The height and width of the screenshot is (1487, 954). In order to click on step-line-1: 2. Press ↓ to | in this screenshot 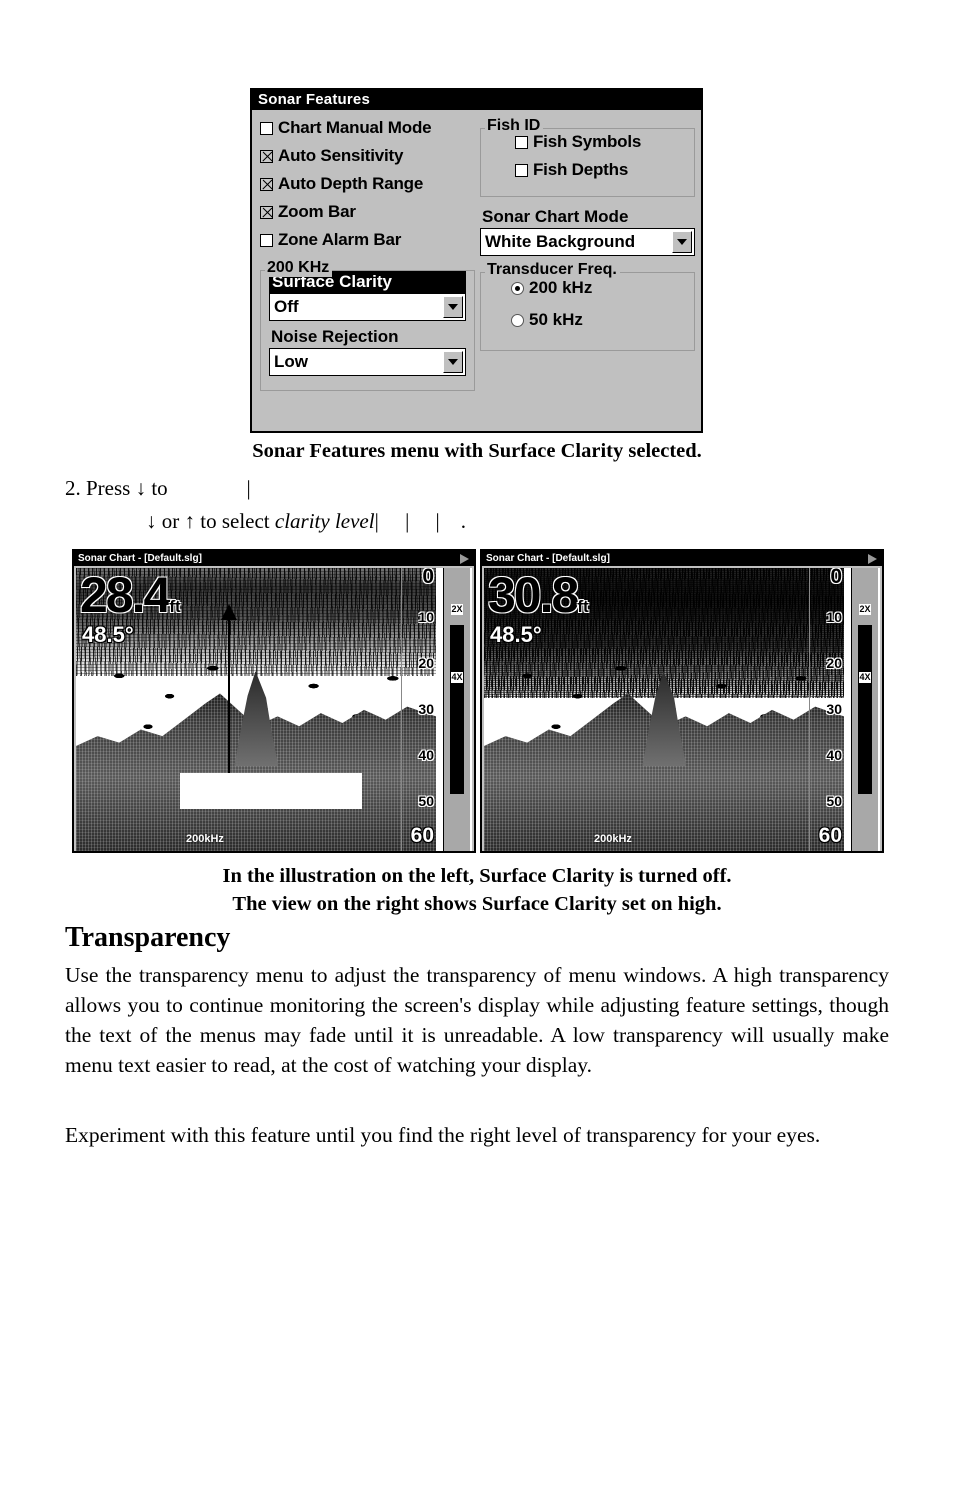, I will do `click(158, 488)`.